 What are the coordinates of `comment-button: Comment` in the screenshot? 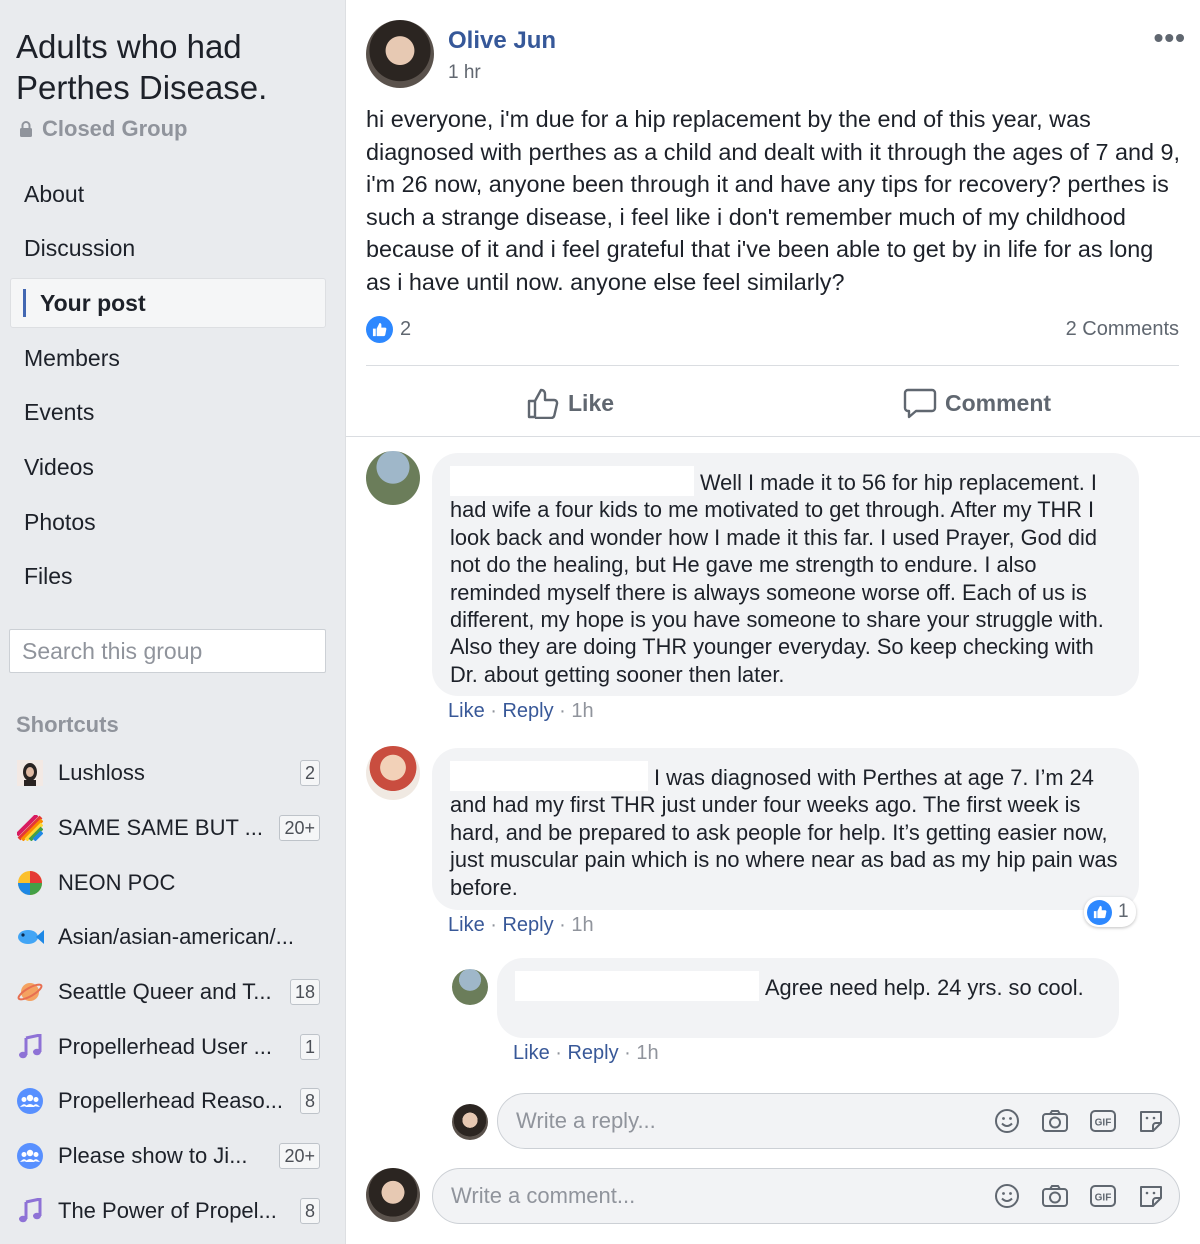 It's located at (977, 403).